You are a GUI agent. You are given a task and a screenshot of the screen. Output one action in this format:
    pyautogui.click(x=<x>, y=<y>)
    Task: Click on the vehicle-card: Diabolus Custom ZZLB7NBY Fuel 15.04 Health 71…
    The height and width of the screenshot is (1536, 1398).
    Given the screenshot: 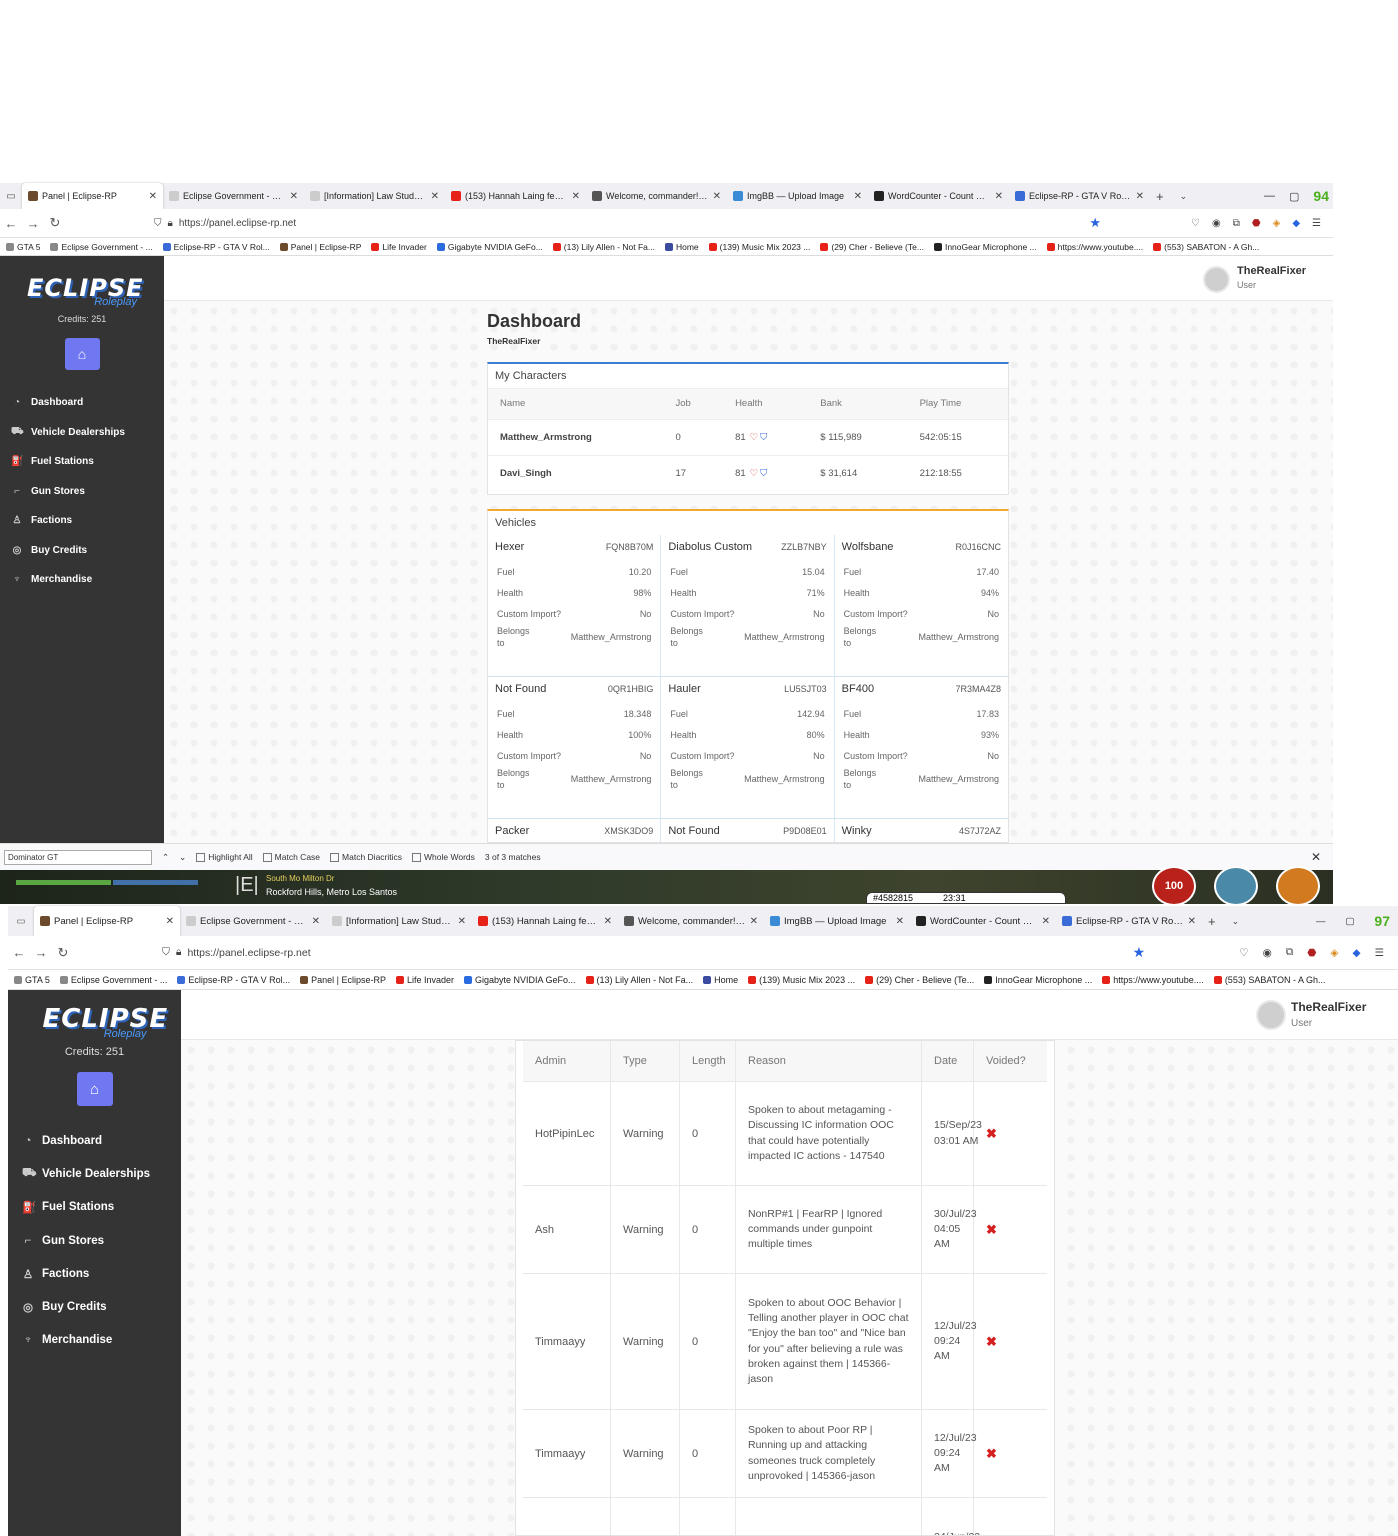 What is the action you would take?
    pyautogui.click(x=748, y=606)
    